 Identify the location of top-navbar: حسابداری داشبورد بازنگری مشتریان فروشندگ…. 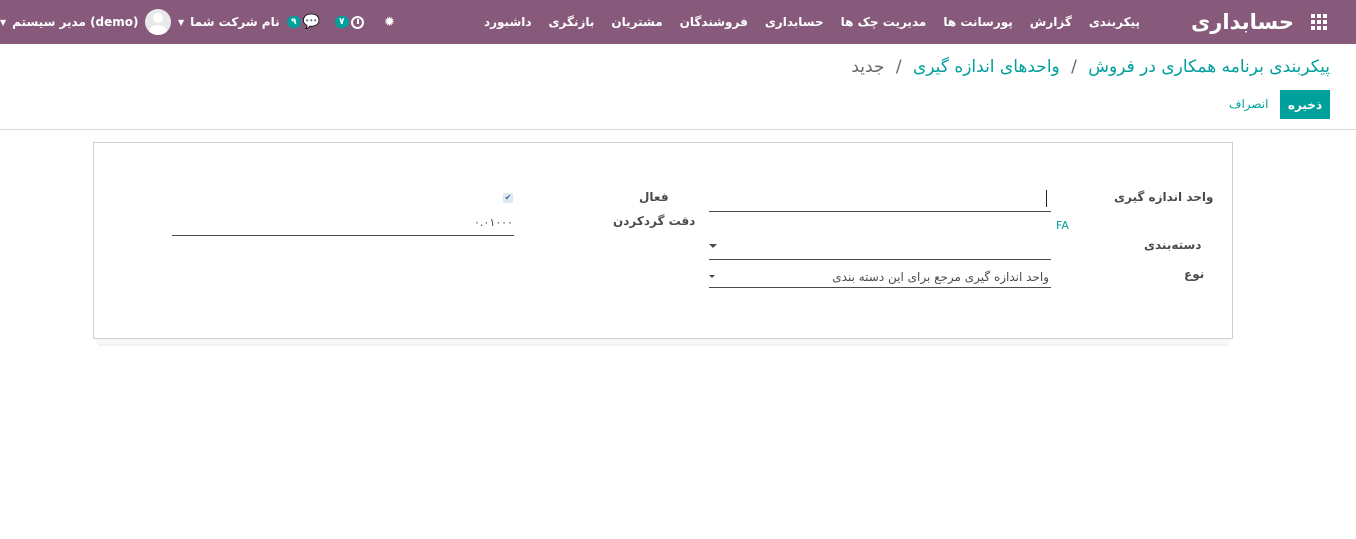
(678, 22).